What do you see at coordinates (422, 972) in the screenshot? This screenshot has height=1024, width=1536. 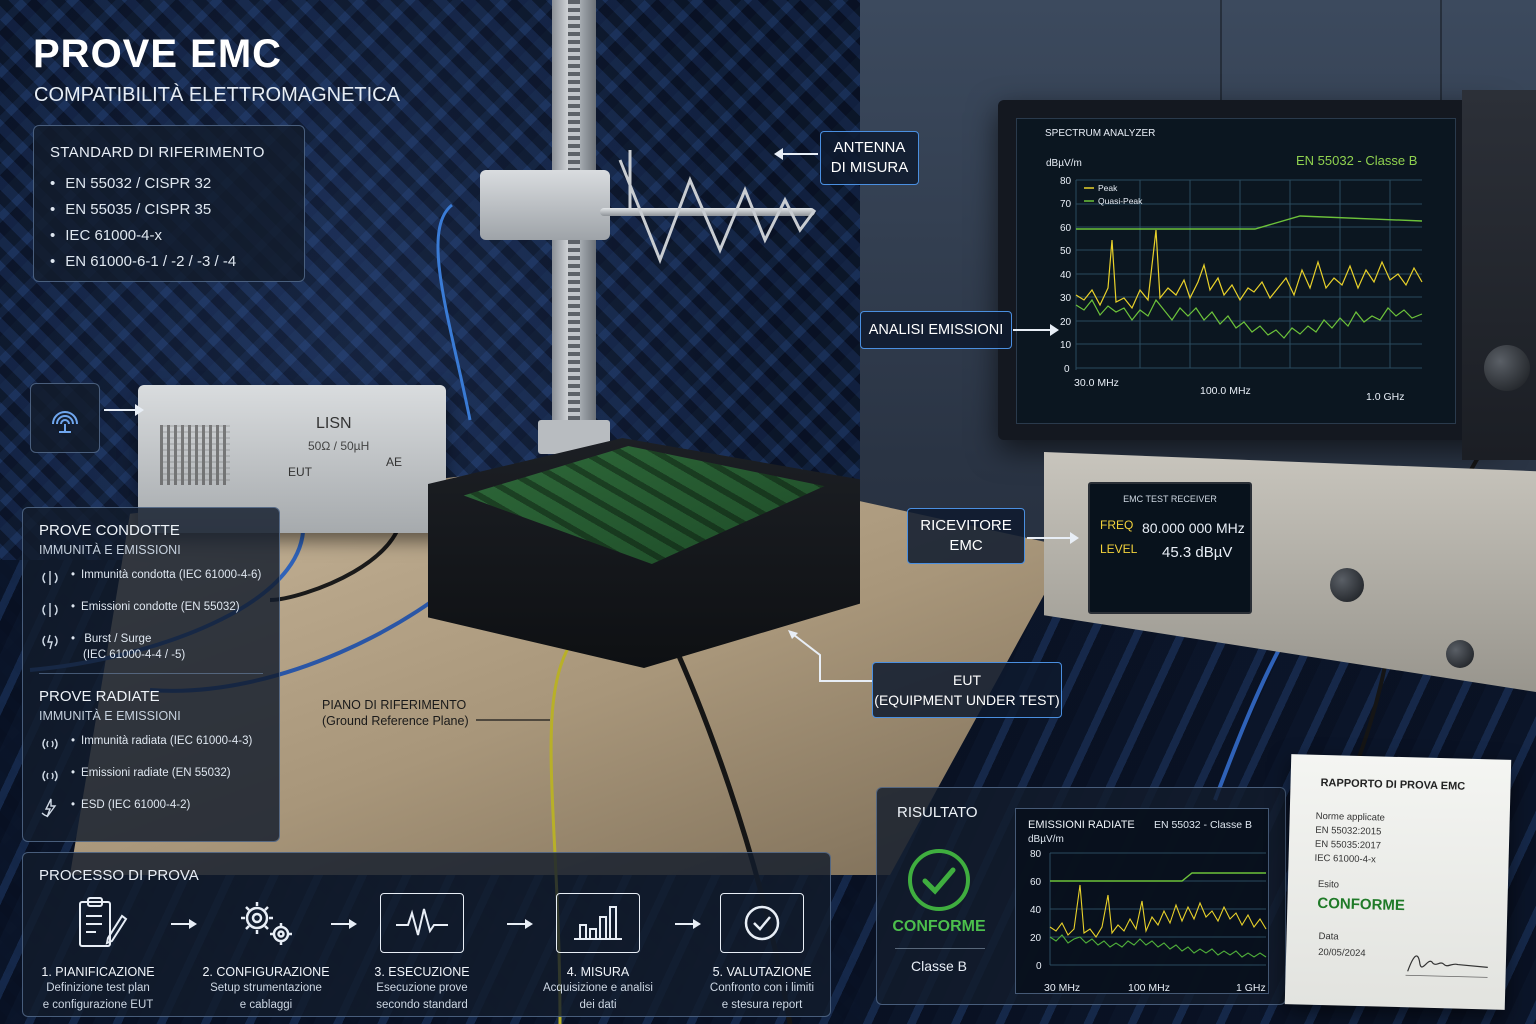 I see `process-step-label: 3. ESECUZIONE` at bounding box center [422, 972].